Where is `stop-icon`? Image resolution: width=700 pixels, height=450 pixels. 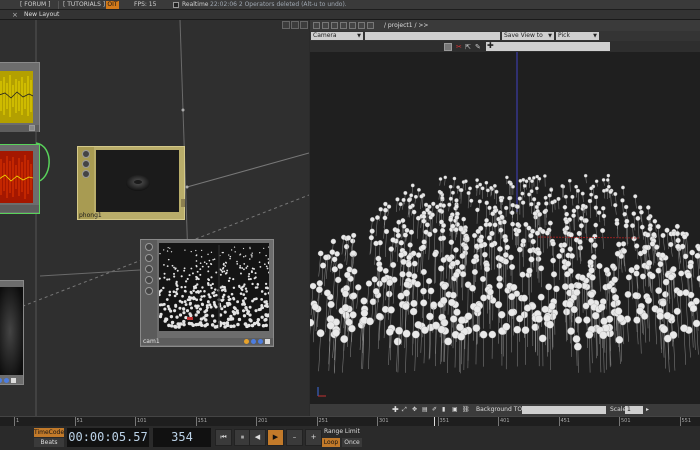
stop-icon is located at coordinates (325, 25).